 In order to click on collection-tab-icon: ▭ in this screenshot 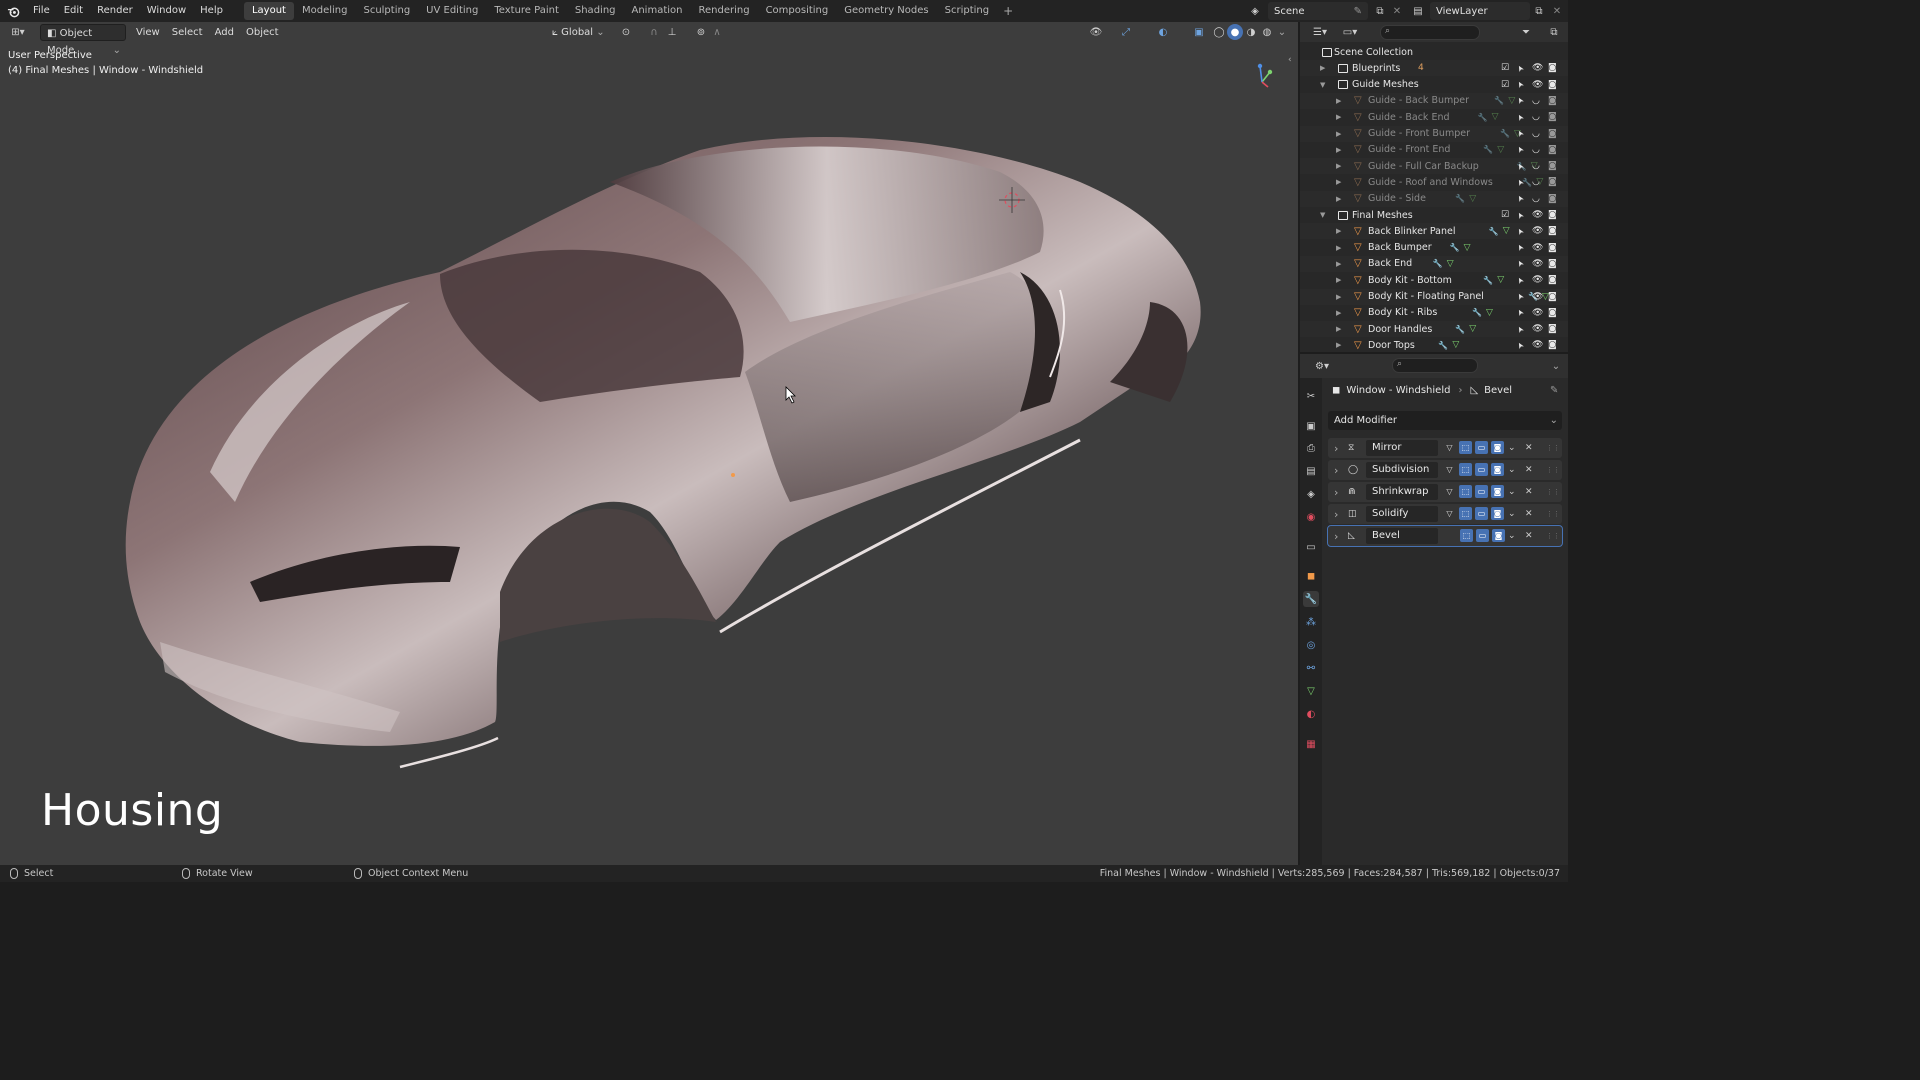, I will do `click(1311, 547)`.